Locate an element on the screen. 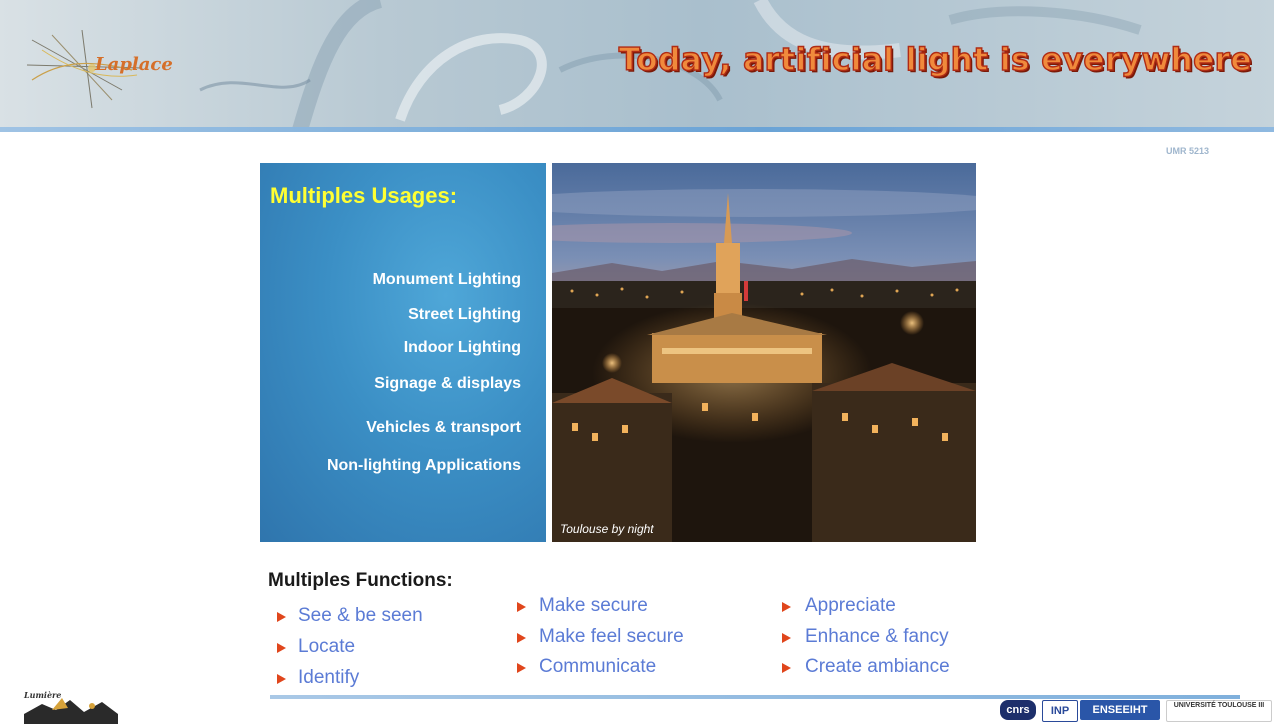  function-item: Enhance & fancy is located at coordinates (877, 636).